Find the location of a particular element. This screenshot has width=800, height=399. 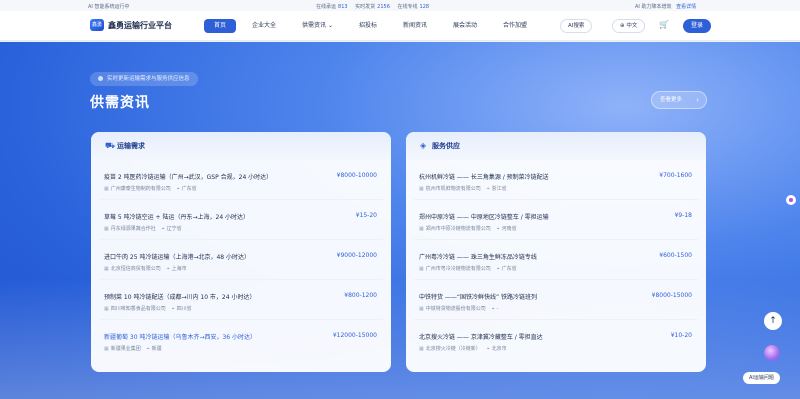

nav-item-bidding: 招投标 is located at coordinates (368, 26).